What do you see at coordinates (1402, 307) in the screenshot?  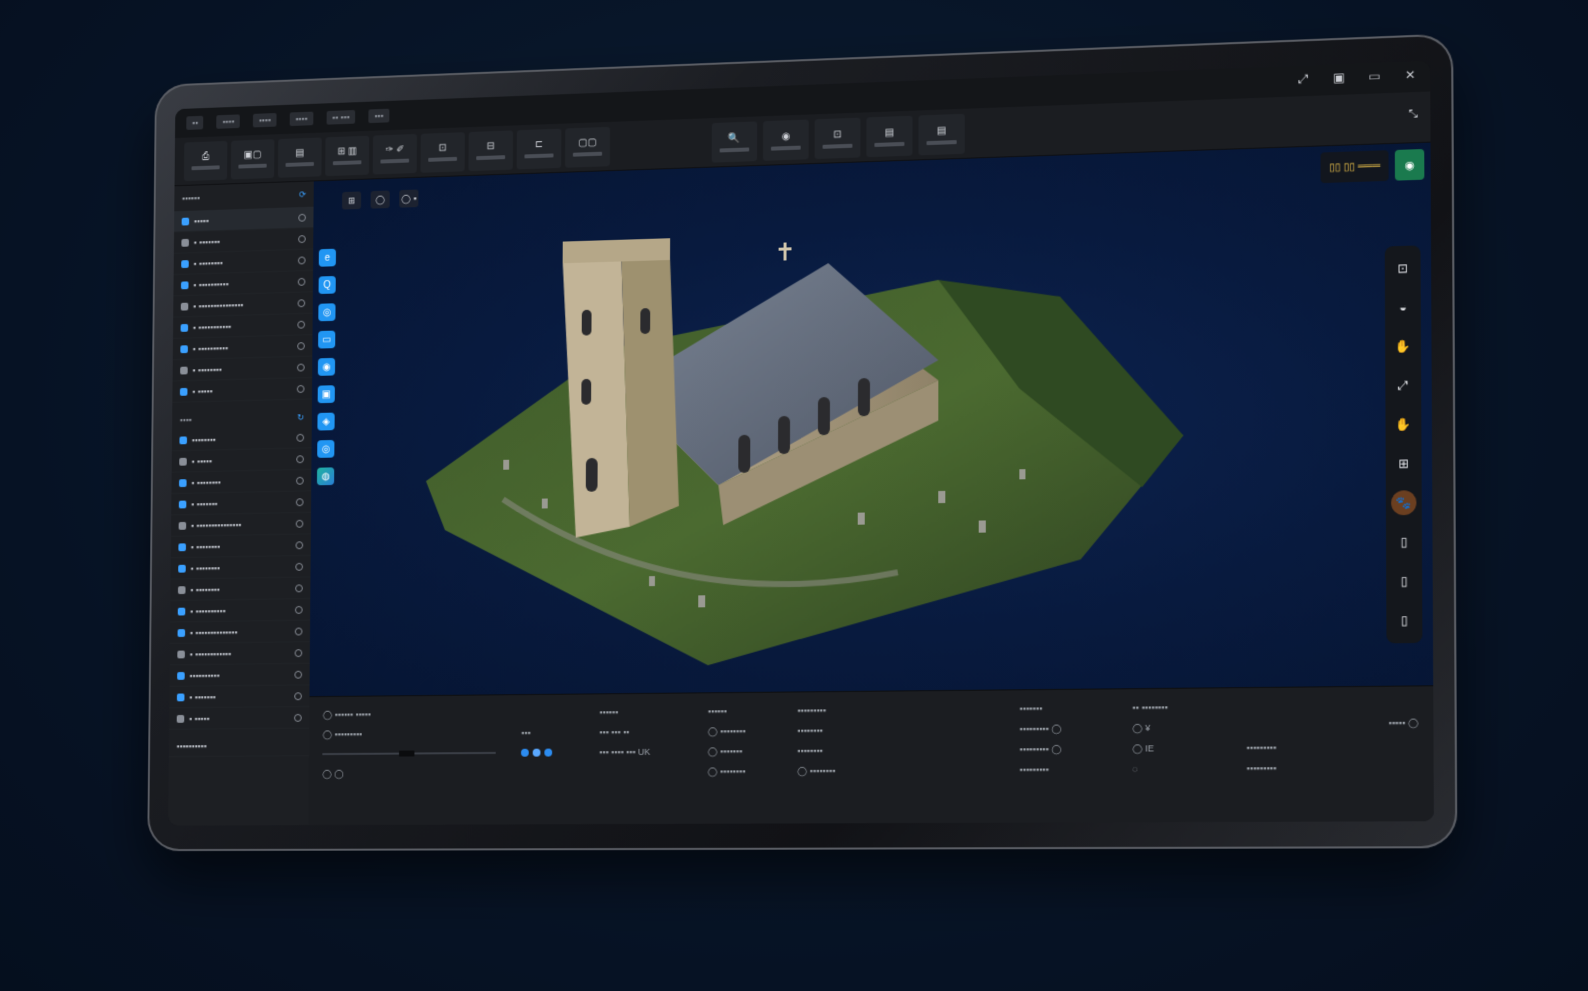 I see `navigation-tool-button: ◒` at bounding box center [1402, 307].